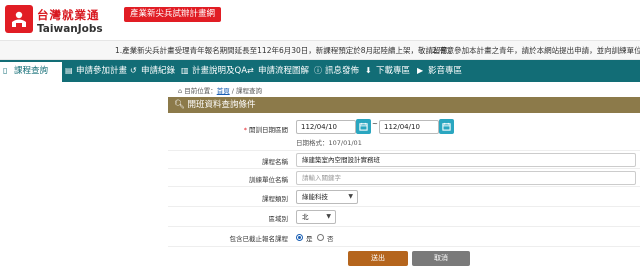  I want to click on nav-label: 申請流程圖解, so click(284, 71).